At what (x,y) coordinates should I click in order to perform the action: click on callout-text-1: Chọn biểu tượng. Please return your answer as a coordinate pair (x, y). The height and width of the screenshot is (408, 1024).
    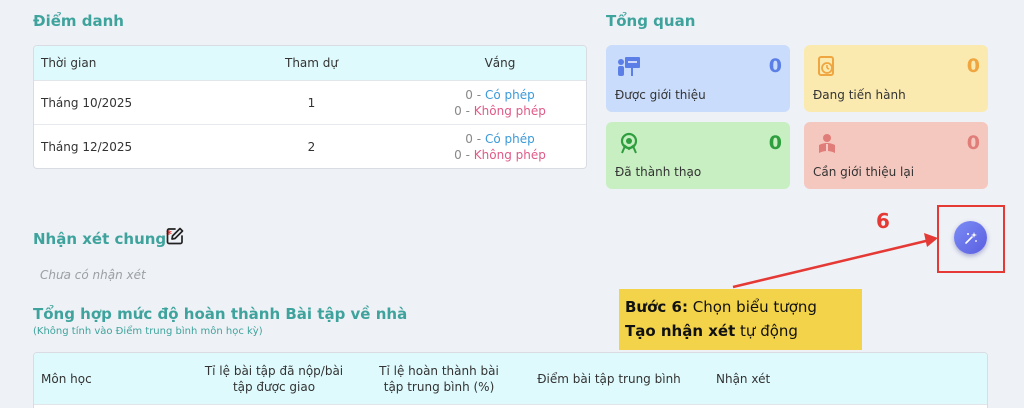
    Looking at the image, I should click on (752, 307).